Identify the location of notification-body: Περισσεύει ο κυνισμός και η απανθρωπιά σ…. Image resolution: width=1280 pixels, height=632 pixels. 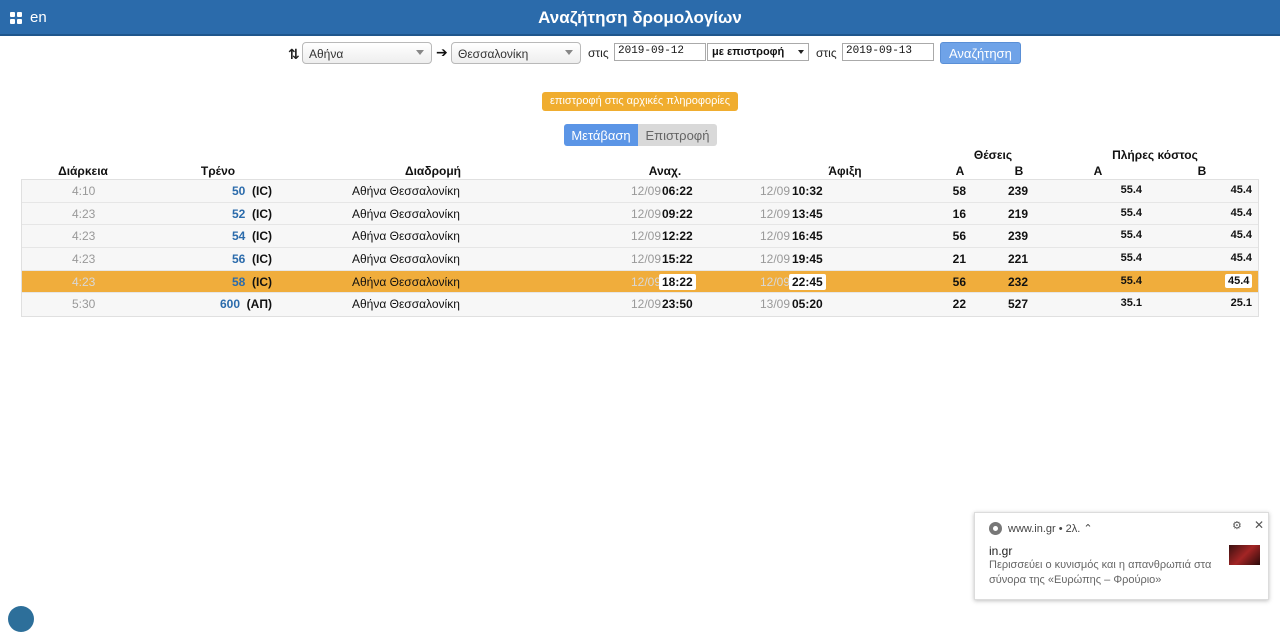
(1100, 572).